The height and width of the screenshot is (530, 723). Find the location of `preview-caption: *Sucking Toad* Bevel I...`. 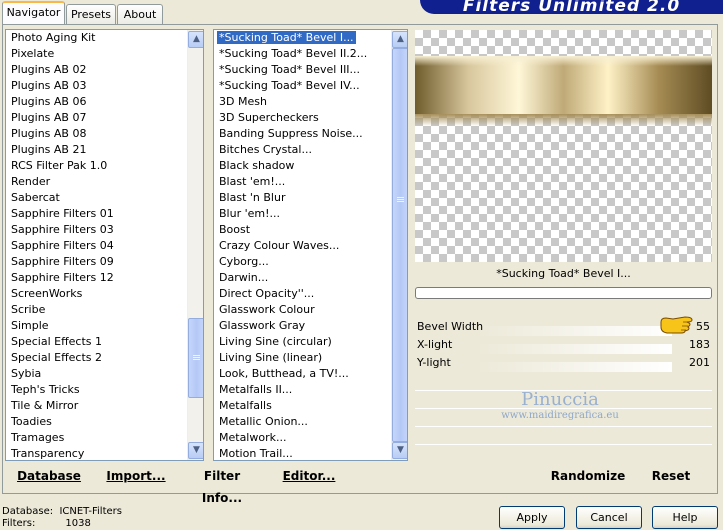

preview-caption: *Sucking Toad* Bevel I... is located at coordinates (563, 273).